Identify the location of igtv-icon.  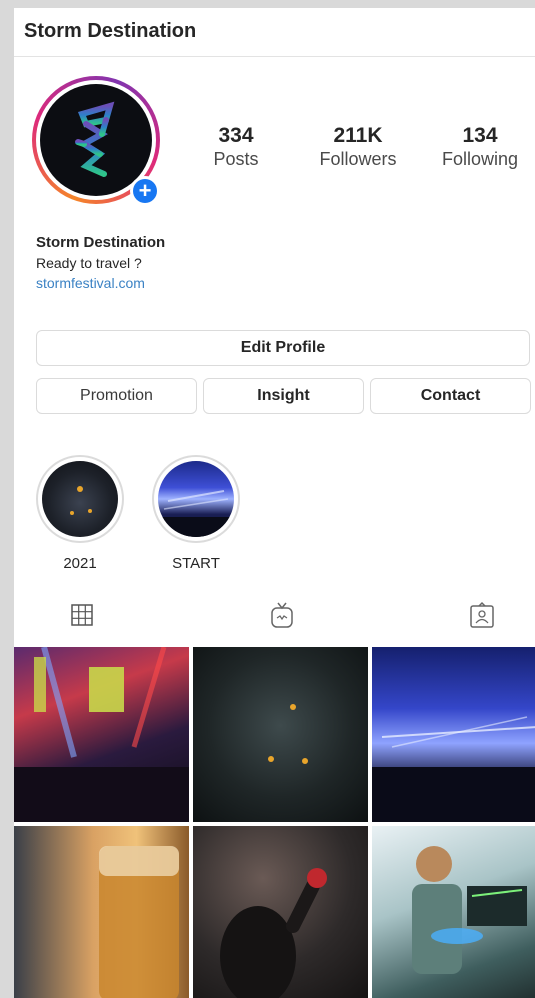
(282, 615).